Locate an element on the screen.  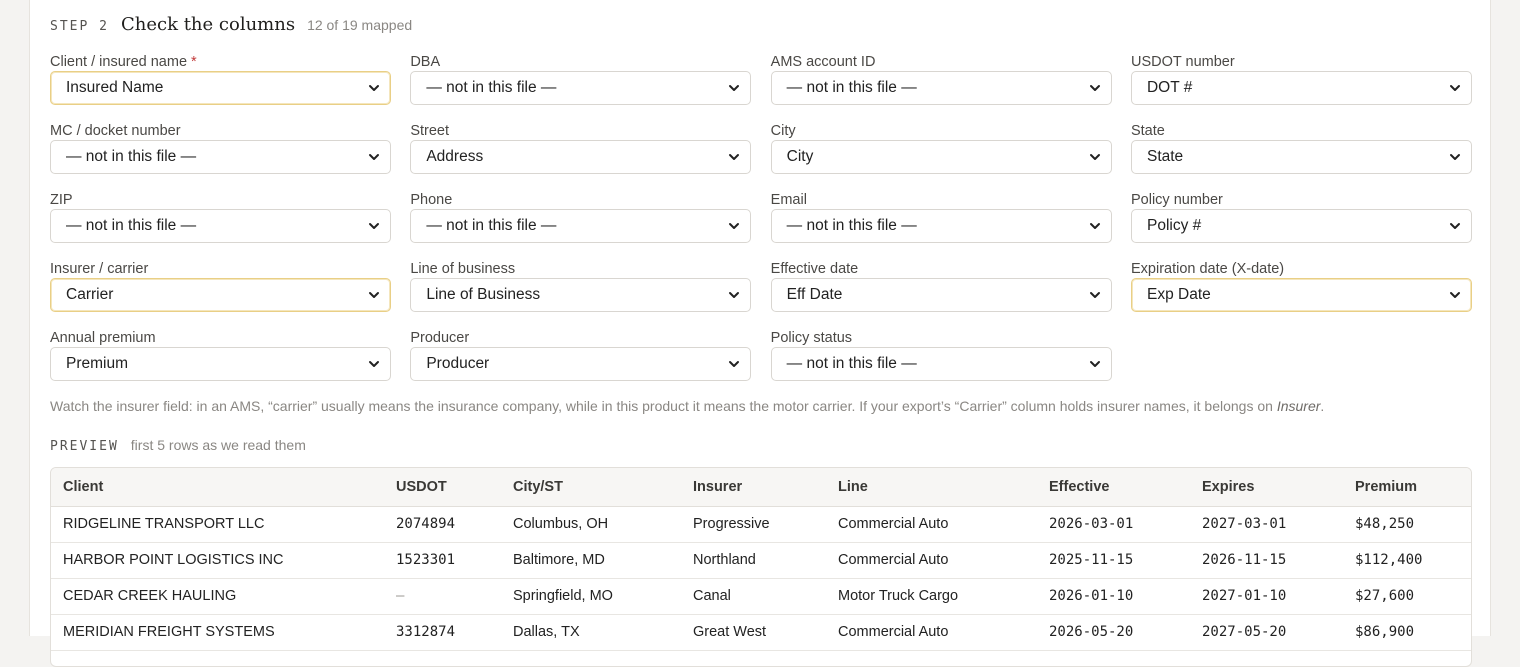
field-mc-docket-number: MC / docket number — not in this file — is located at coordinates (220, 155).